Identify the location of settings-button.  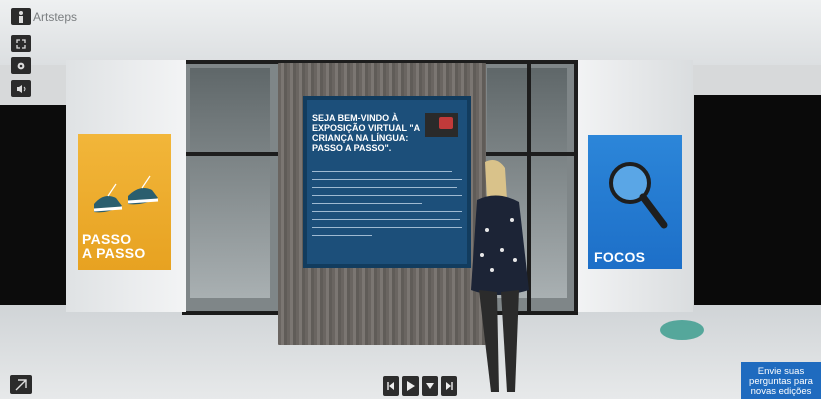
(21, 65).